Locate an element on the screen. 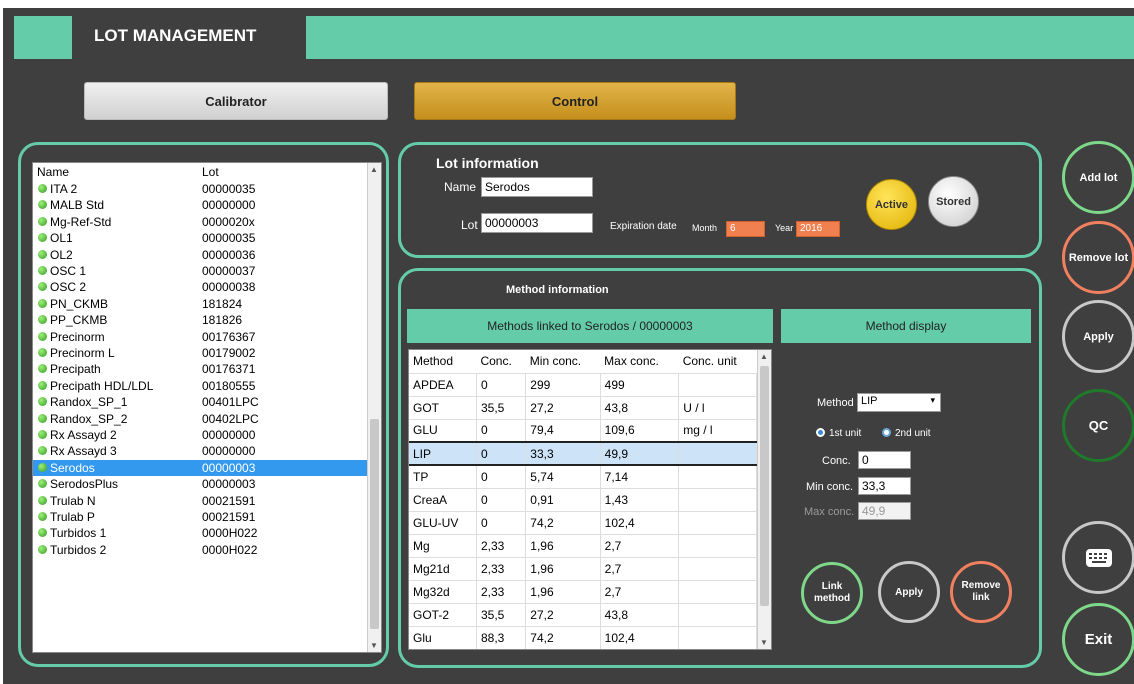 This screenshot has height=684, width=1134. column-header: Conc. unit is located at coordinates (717, 362).